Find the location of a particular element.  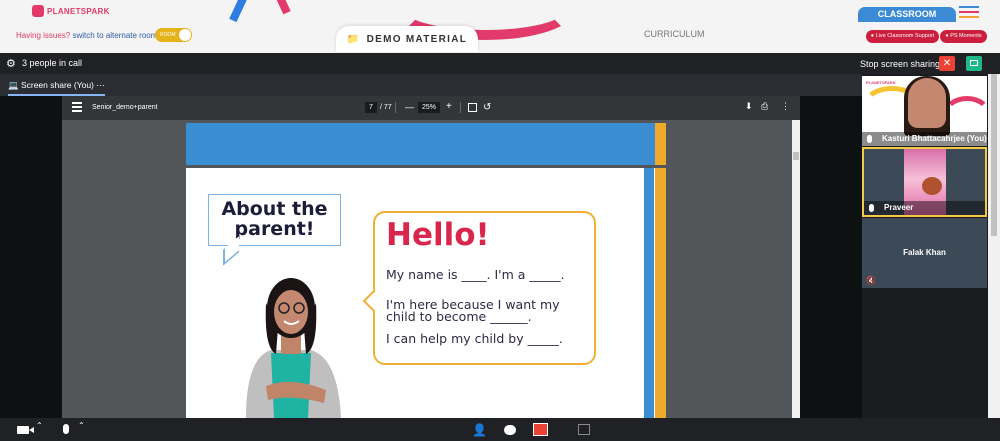

participant-name: Falak Khan is located at coordinates (924, 252).